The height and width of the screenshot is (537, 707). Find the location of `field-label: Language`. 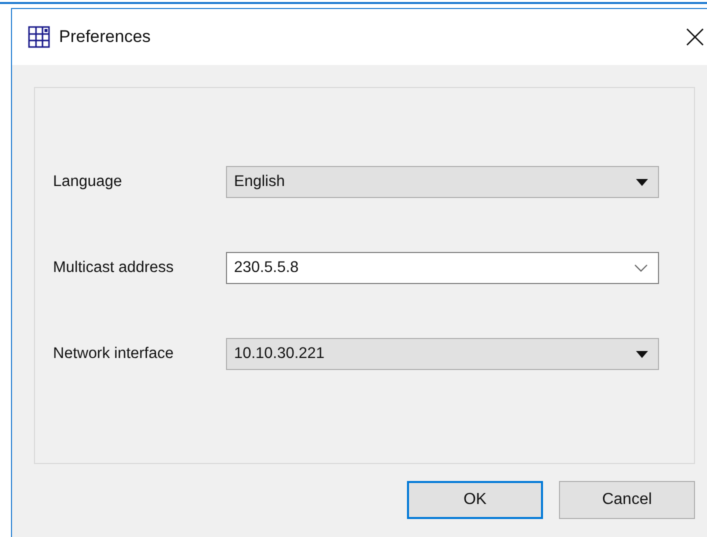

field-label: Language is located at coordinates (88, 182).